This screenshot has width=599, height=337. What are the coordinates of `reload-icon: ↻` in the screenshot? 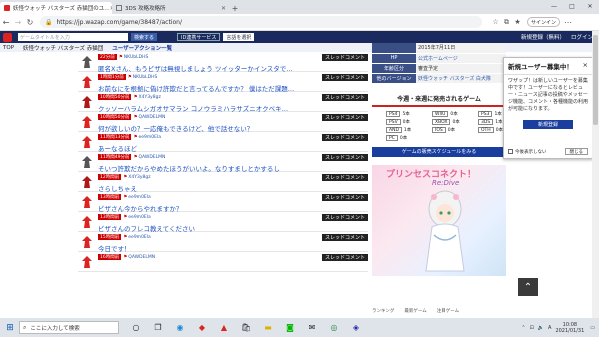 It's located at (30, 22).